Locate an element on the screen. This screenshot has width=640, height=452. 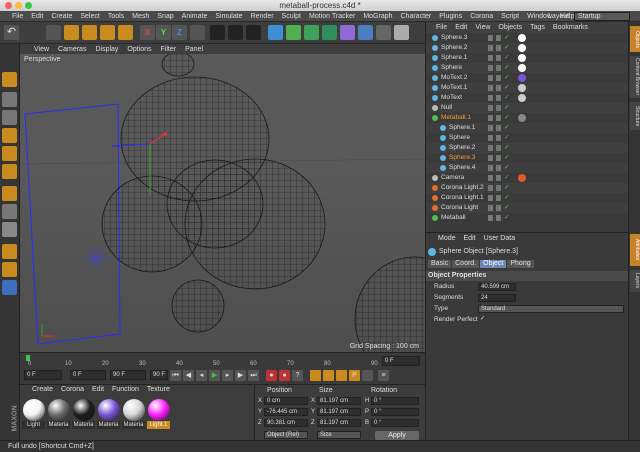
menu-character: Character is located at coordinates (416, 16).